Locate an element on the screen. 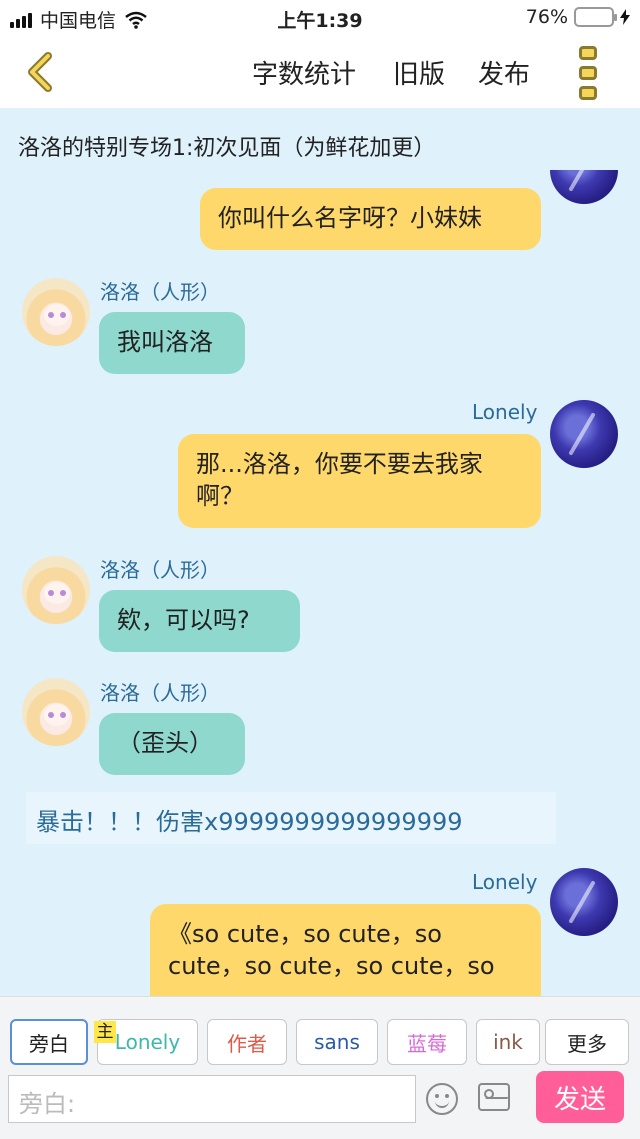  battery-icon is located at coordinates (595, 17).